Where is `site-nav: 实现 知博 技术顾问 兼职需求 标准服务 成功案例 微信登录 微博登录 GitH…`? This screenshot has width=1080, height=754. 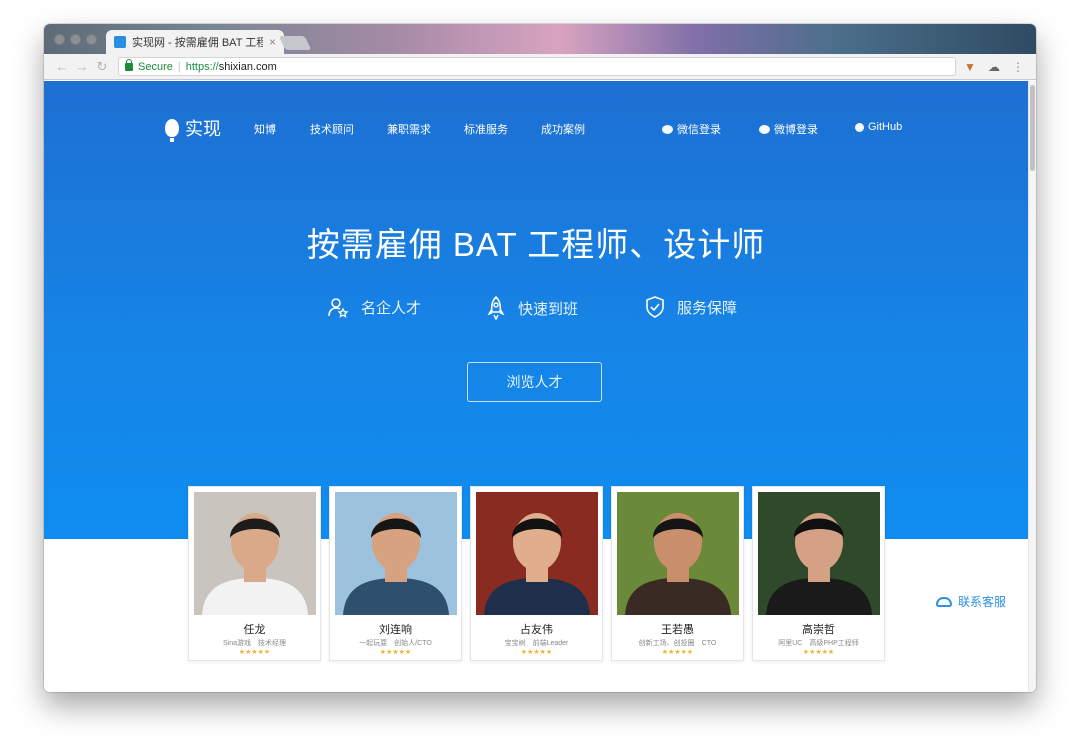 site-nav: 实现 知博 技术顾问 兼职需求 标准服务 成功案例 微信登录 微博登录 GitH… is located at coordinates (536, 128).